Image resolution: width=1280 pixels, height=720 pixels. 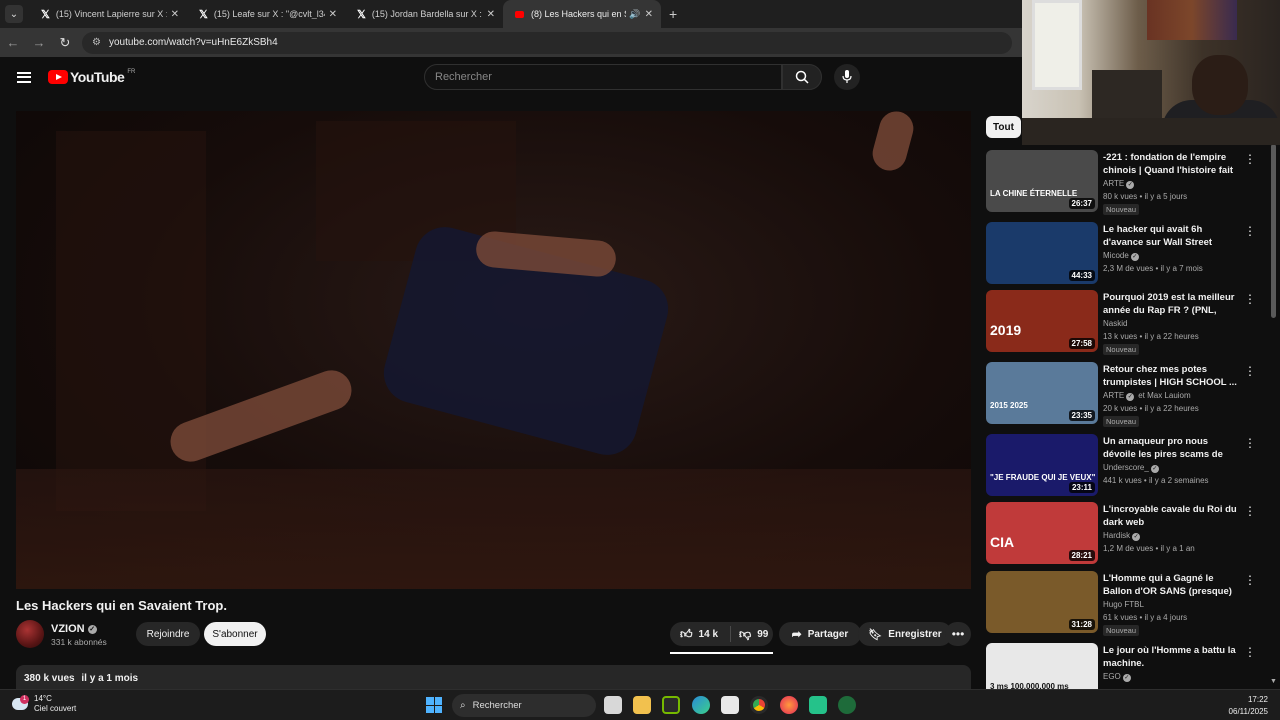 What do you see at coordinates (13, 42) in the screenshot?
I see `back-icon: ←` at bounding box center [13, 42].